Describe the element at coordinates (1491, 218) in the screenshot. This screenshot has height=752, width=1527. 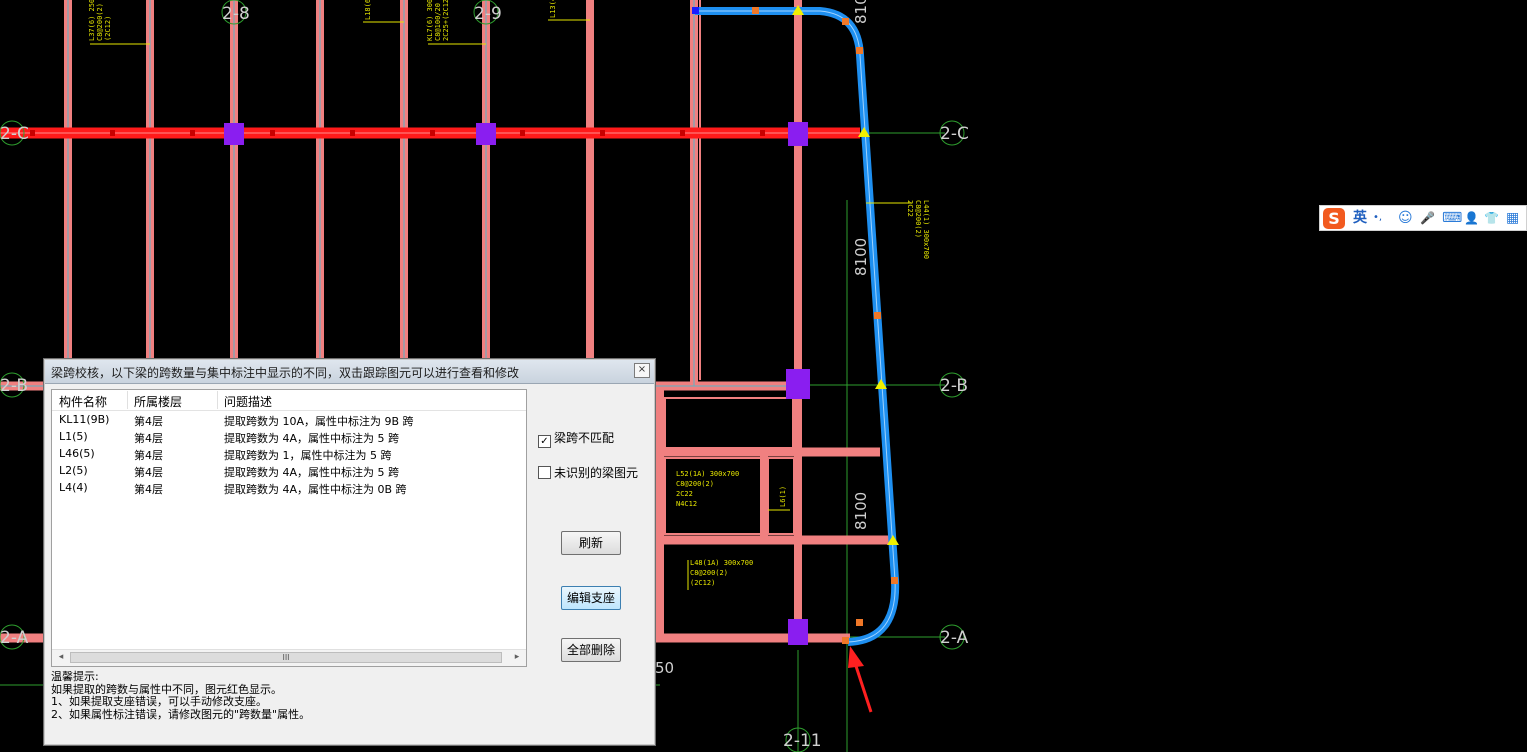
I see `ime-skin-icon: 👕` at that location.